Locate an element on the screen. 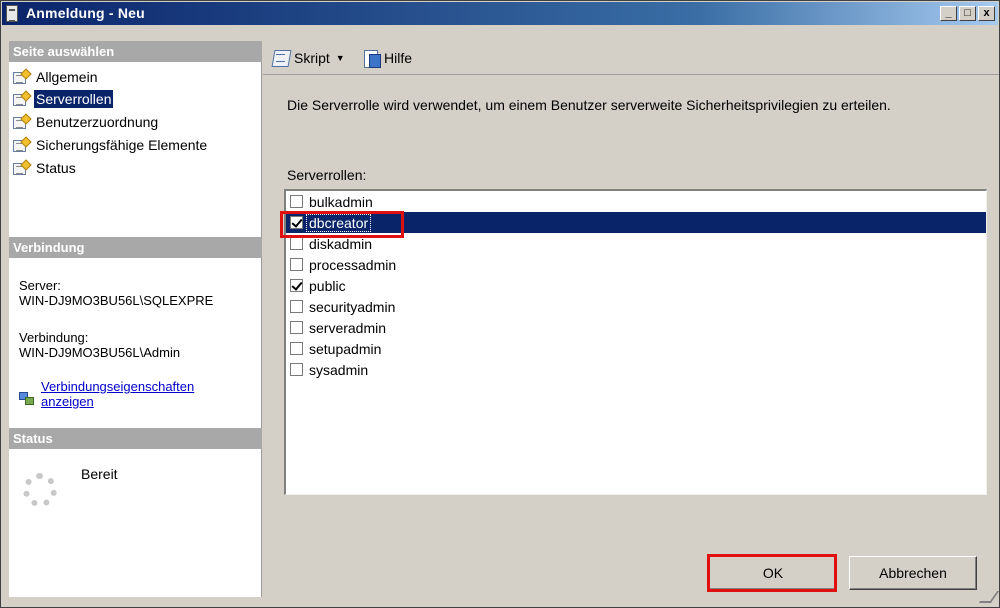  resize-grip-icon is located at coordinates (989, 597).